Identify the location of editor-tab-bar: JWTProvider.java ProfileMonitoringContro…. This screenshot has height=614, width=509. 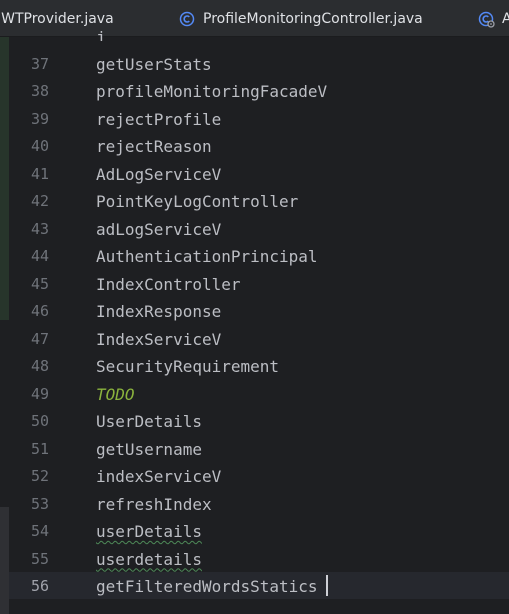
(254, 18).